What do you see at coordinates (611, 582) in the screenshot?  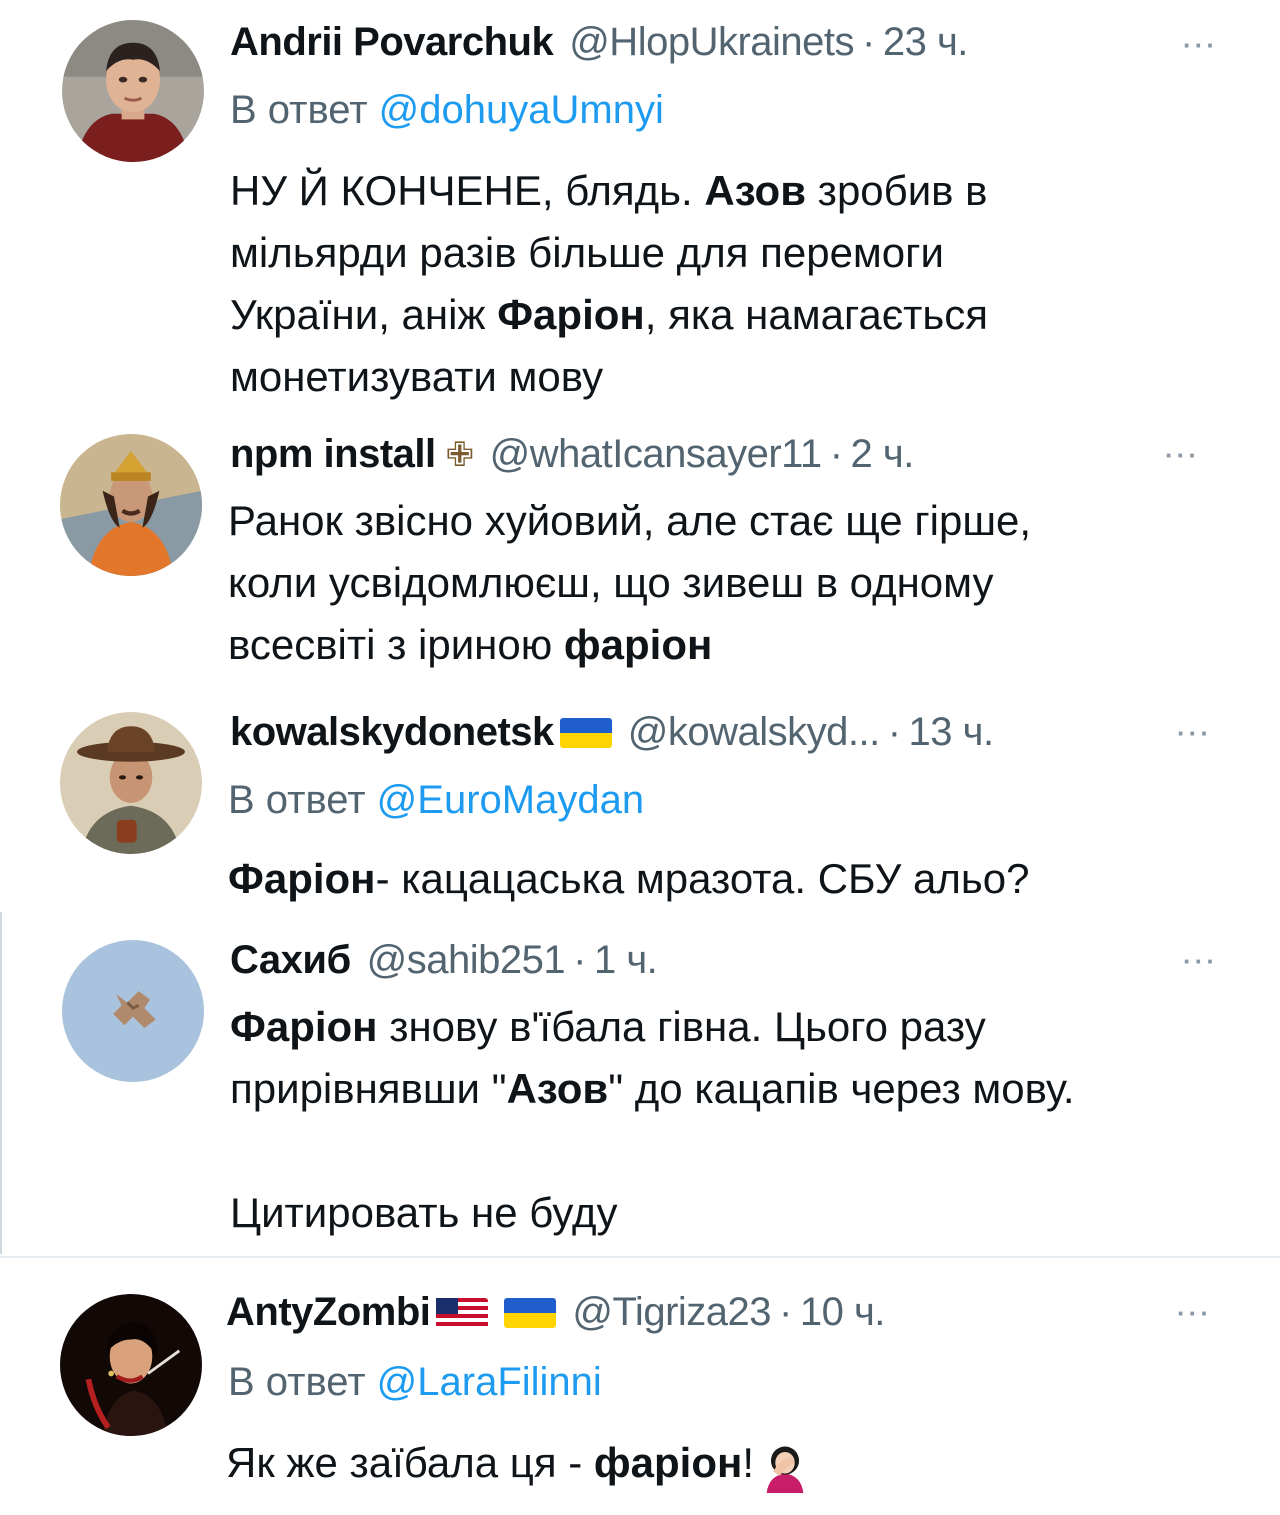 I see `text-line: коли усвідомлюєш, що зивеш в одному` at bounding box center [611, 582].